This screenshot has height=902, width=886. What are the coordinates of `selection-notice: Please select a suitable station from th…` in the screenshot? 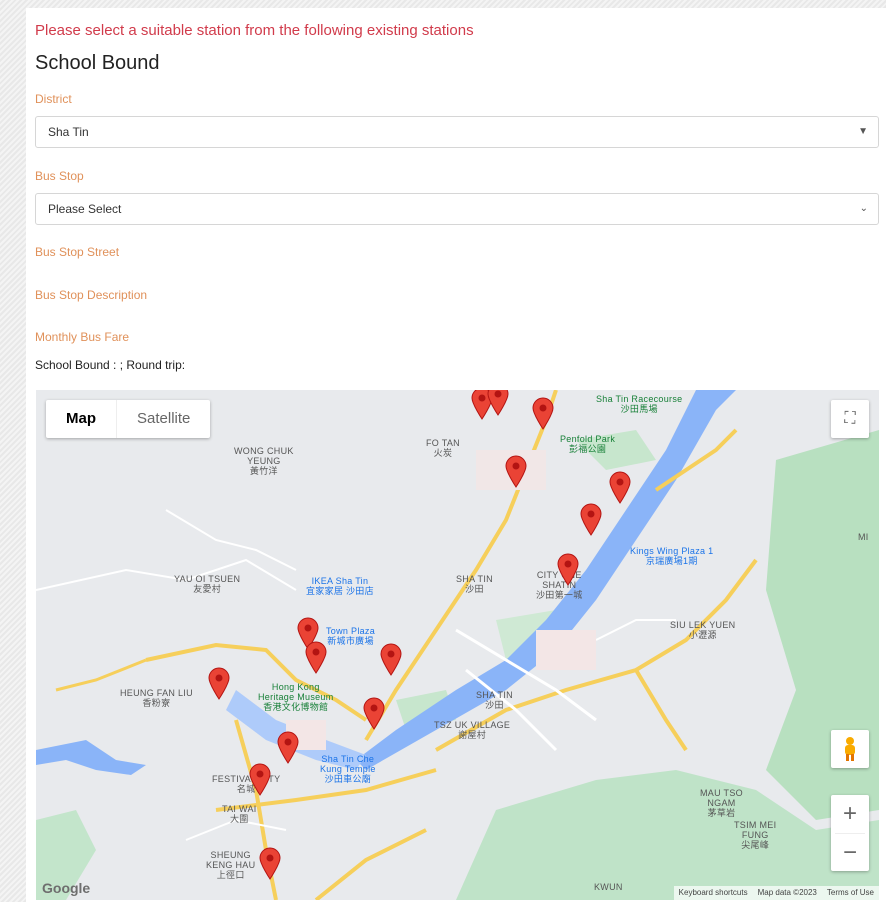 It's located at (254, 30).